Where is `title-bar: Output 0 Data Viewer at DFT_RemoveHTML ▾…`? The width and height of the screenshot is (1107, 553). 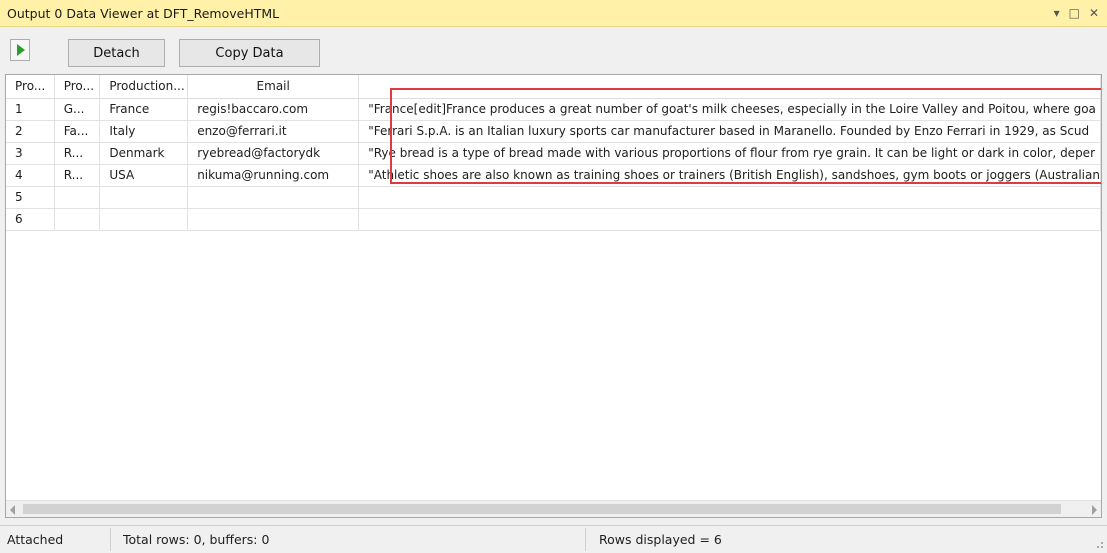 title-bar: Output 0 Data Viewer at DFT_RemoveHTML ▾… is located at coordinates (553, 13).